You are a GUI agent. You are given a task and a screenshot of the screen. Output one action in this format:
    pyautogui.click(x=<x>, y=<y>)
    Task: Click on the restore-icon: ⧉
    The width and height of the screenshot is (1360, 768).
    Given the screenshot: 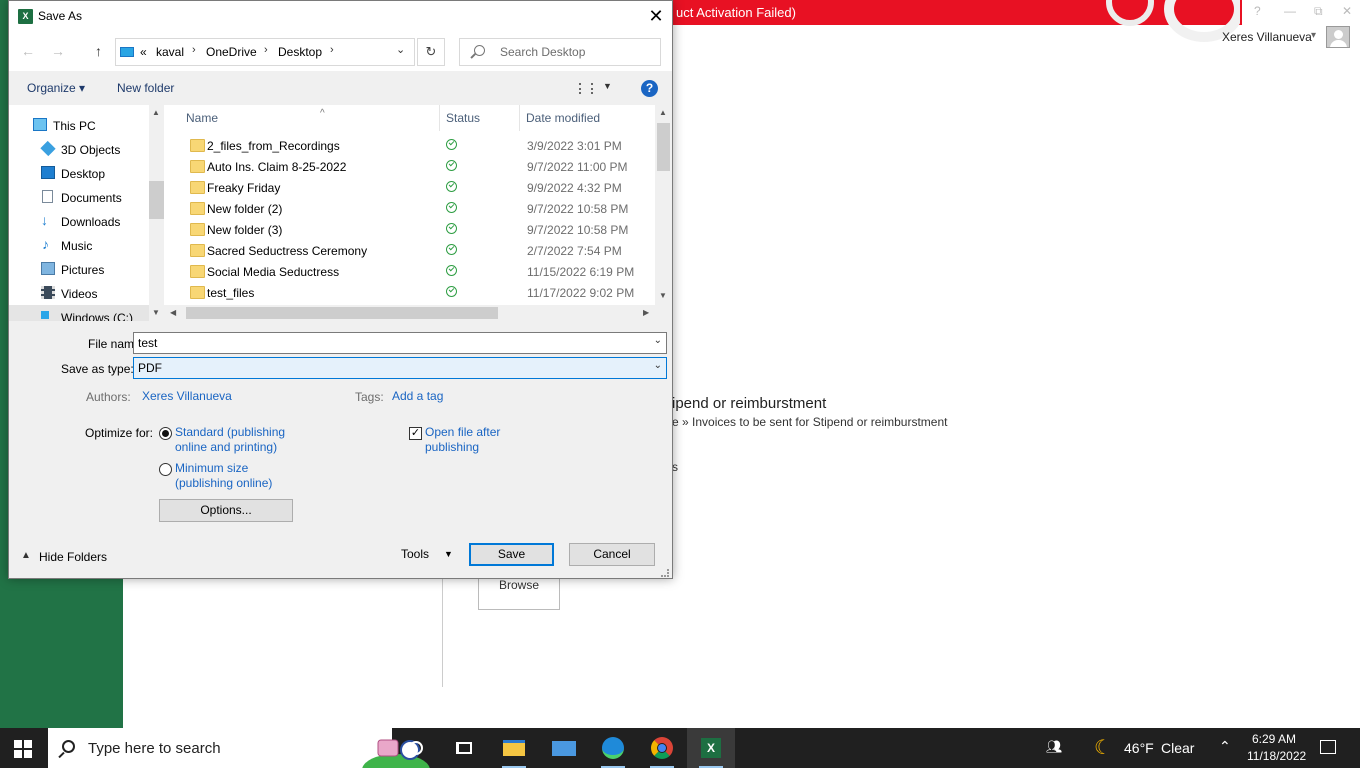 What is the action you would take?
    pyautogui.click(x=1318, y=11)
    